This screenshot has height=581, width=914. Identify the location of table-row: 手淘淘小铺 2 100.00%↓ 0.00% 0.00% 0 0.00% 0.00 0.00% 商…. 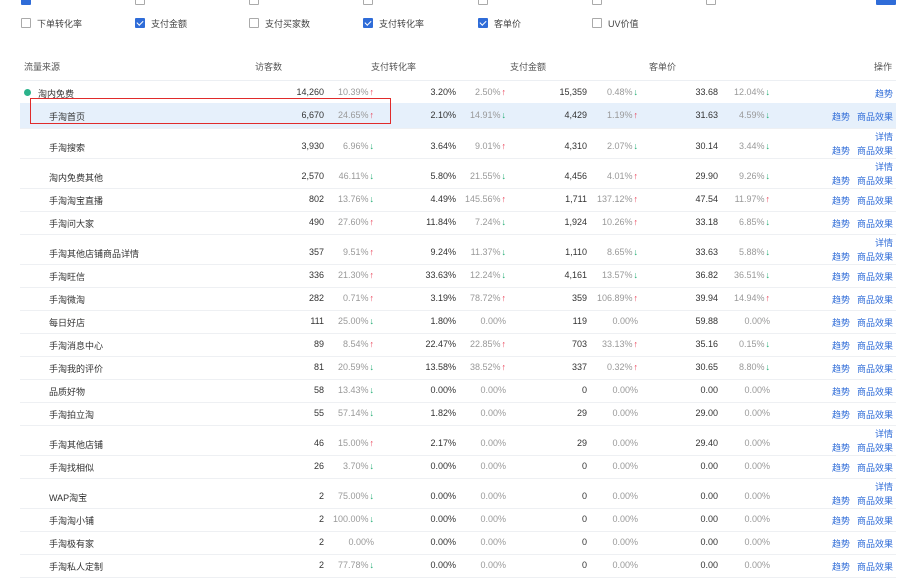
(458, 520).